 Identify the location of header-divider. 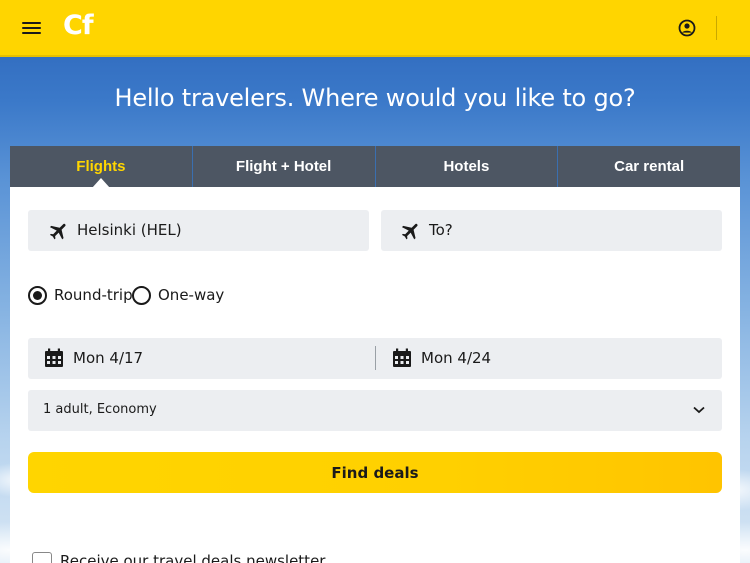
(716, 28).